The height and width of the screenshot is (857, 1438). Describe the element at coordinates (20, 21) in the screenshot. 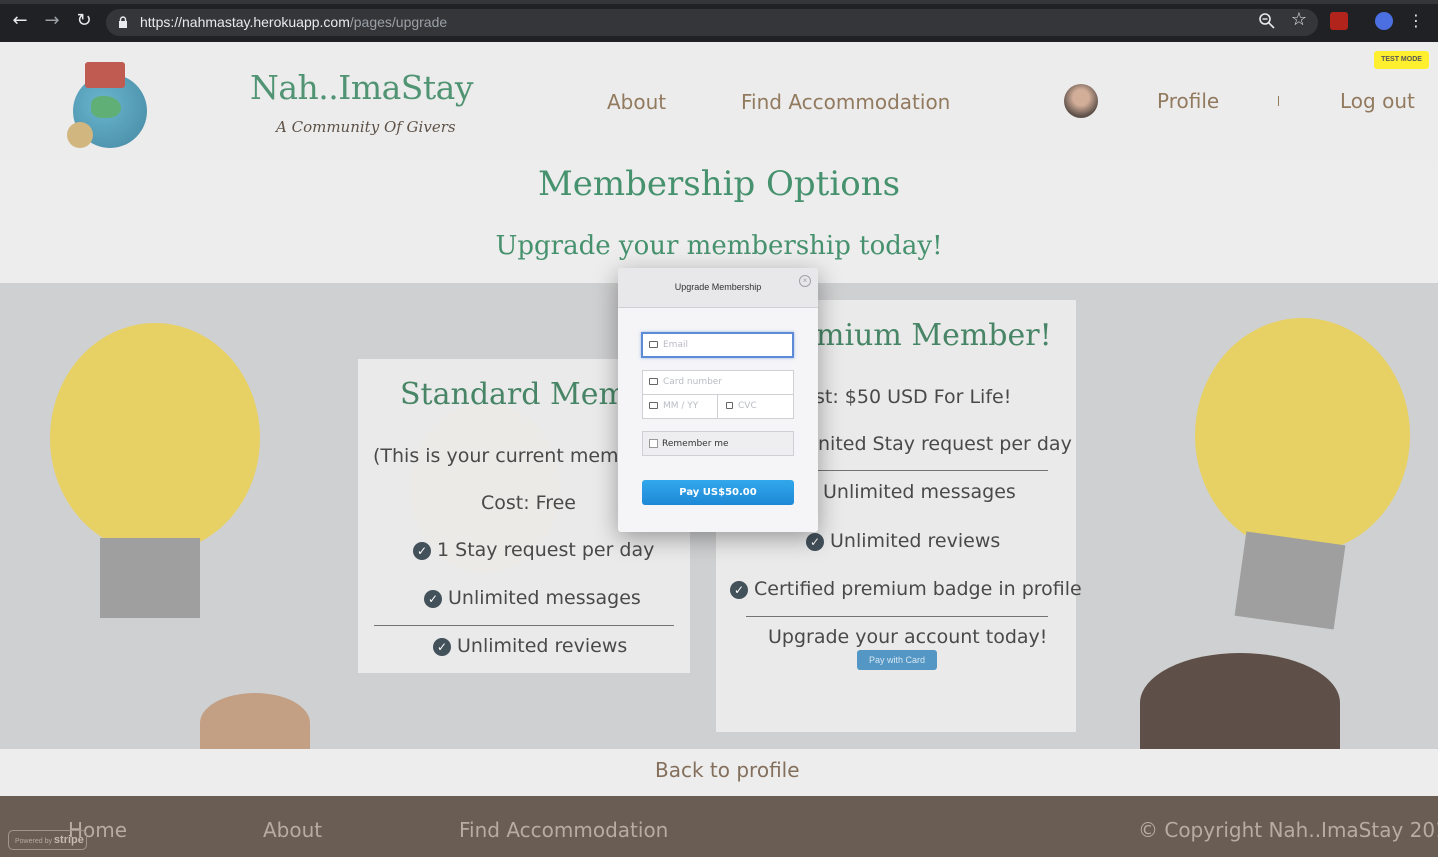

I see `back-arrow-icon: ←` at that location.